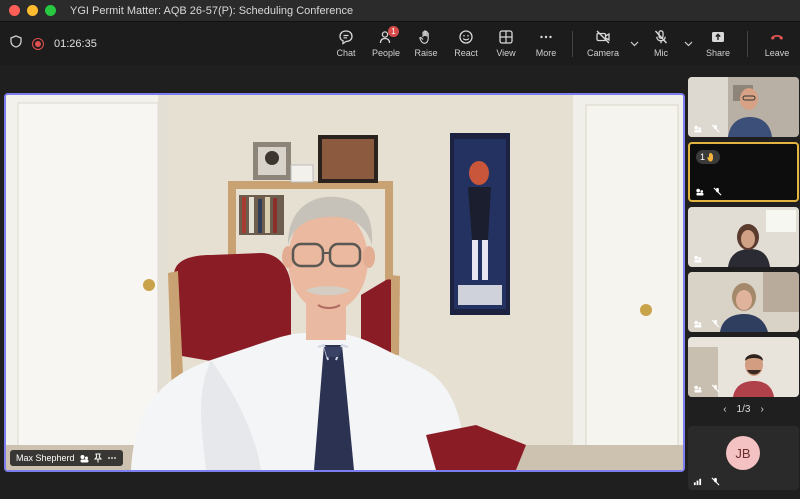 Image resolution: width=800 pixels, height=499 pixels. Describe the element at coordinates (777, 37) in the screenshot. I see `phone-hangup-icon` at that location.